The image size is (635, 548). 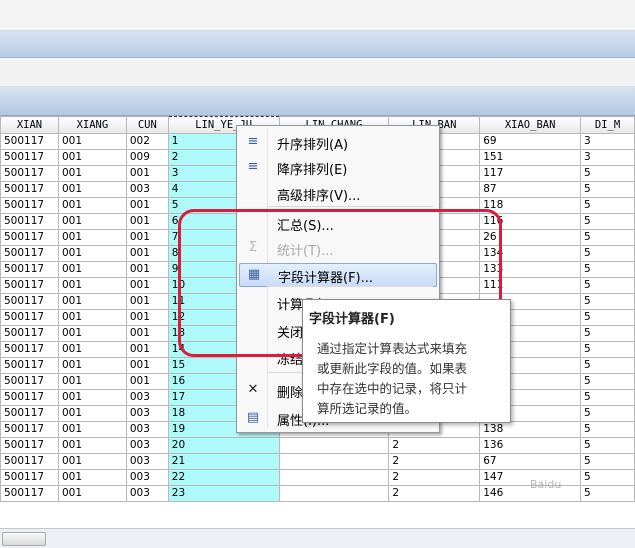 I want to click on table-cell: 67, so click(x=530, y=461).